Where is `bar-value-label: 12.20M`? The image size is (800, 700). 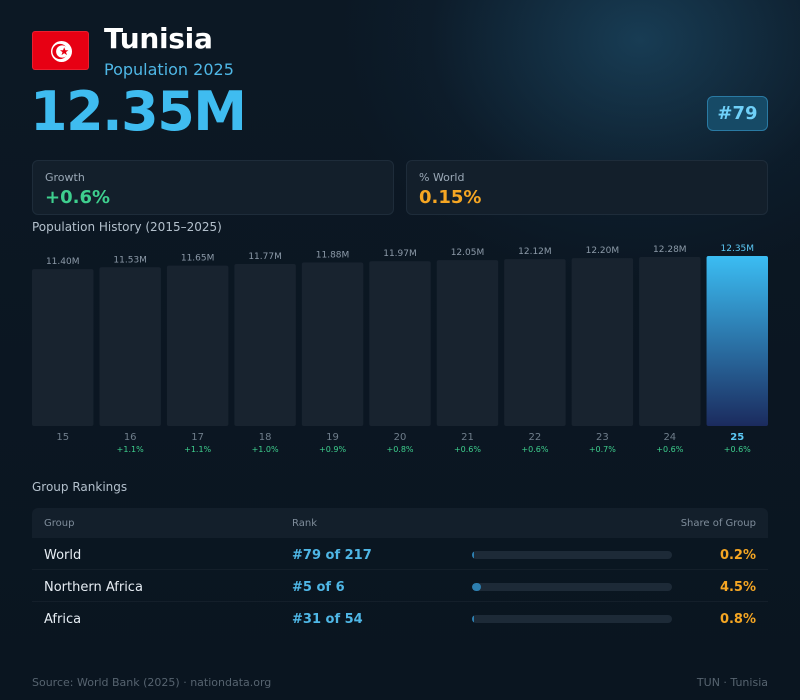
bar-value-label: 12.20M is located at coordinates (603, 251).